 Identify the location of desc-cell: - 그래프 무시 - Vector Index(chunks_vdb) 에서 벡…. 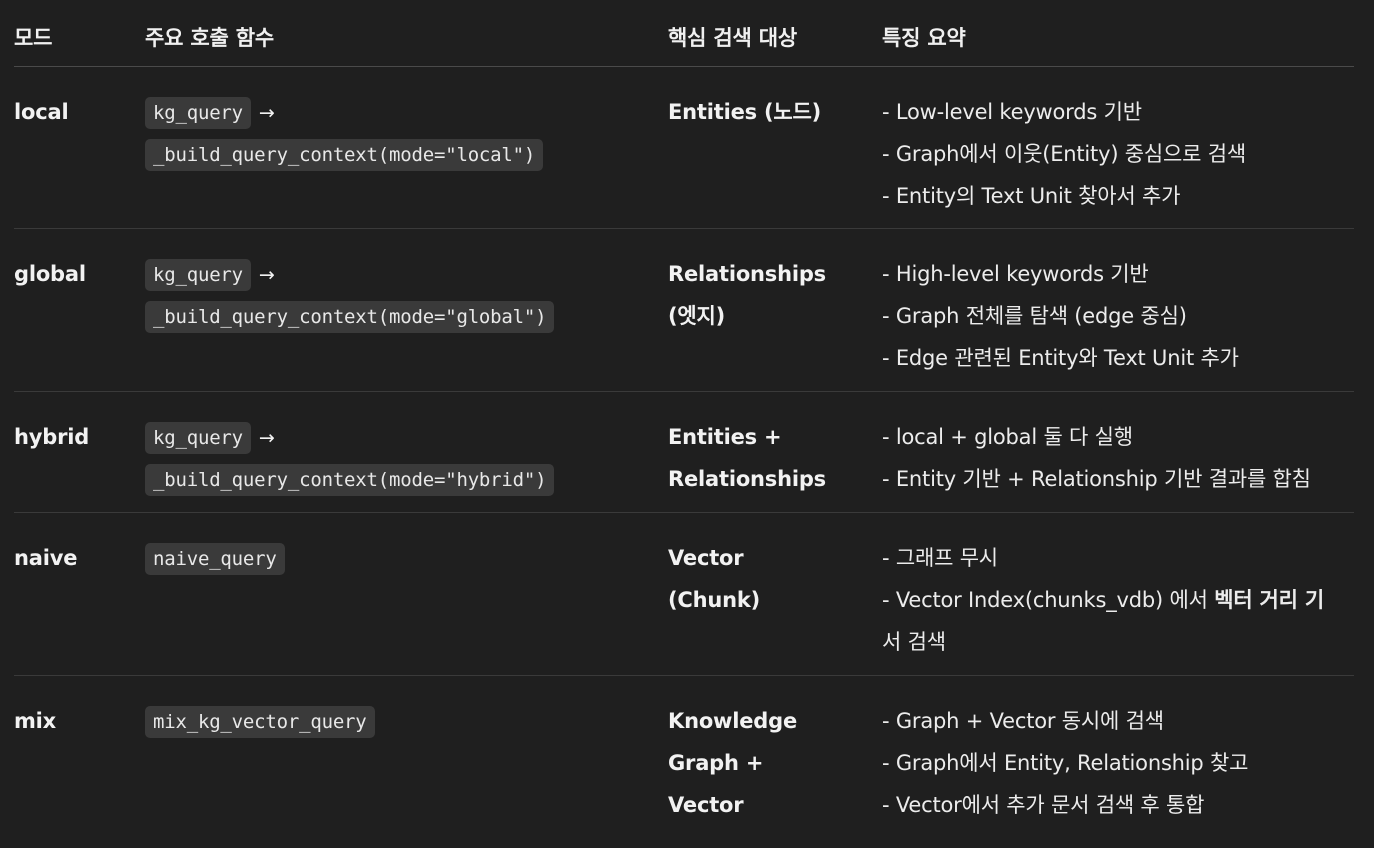
(1125, 600).